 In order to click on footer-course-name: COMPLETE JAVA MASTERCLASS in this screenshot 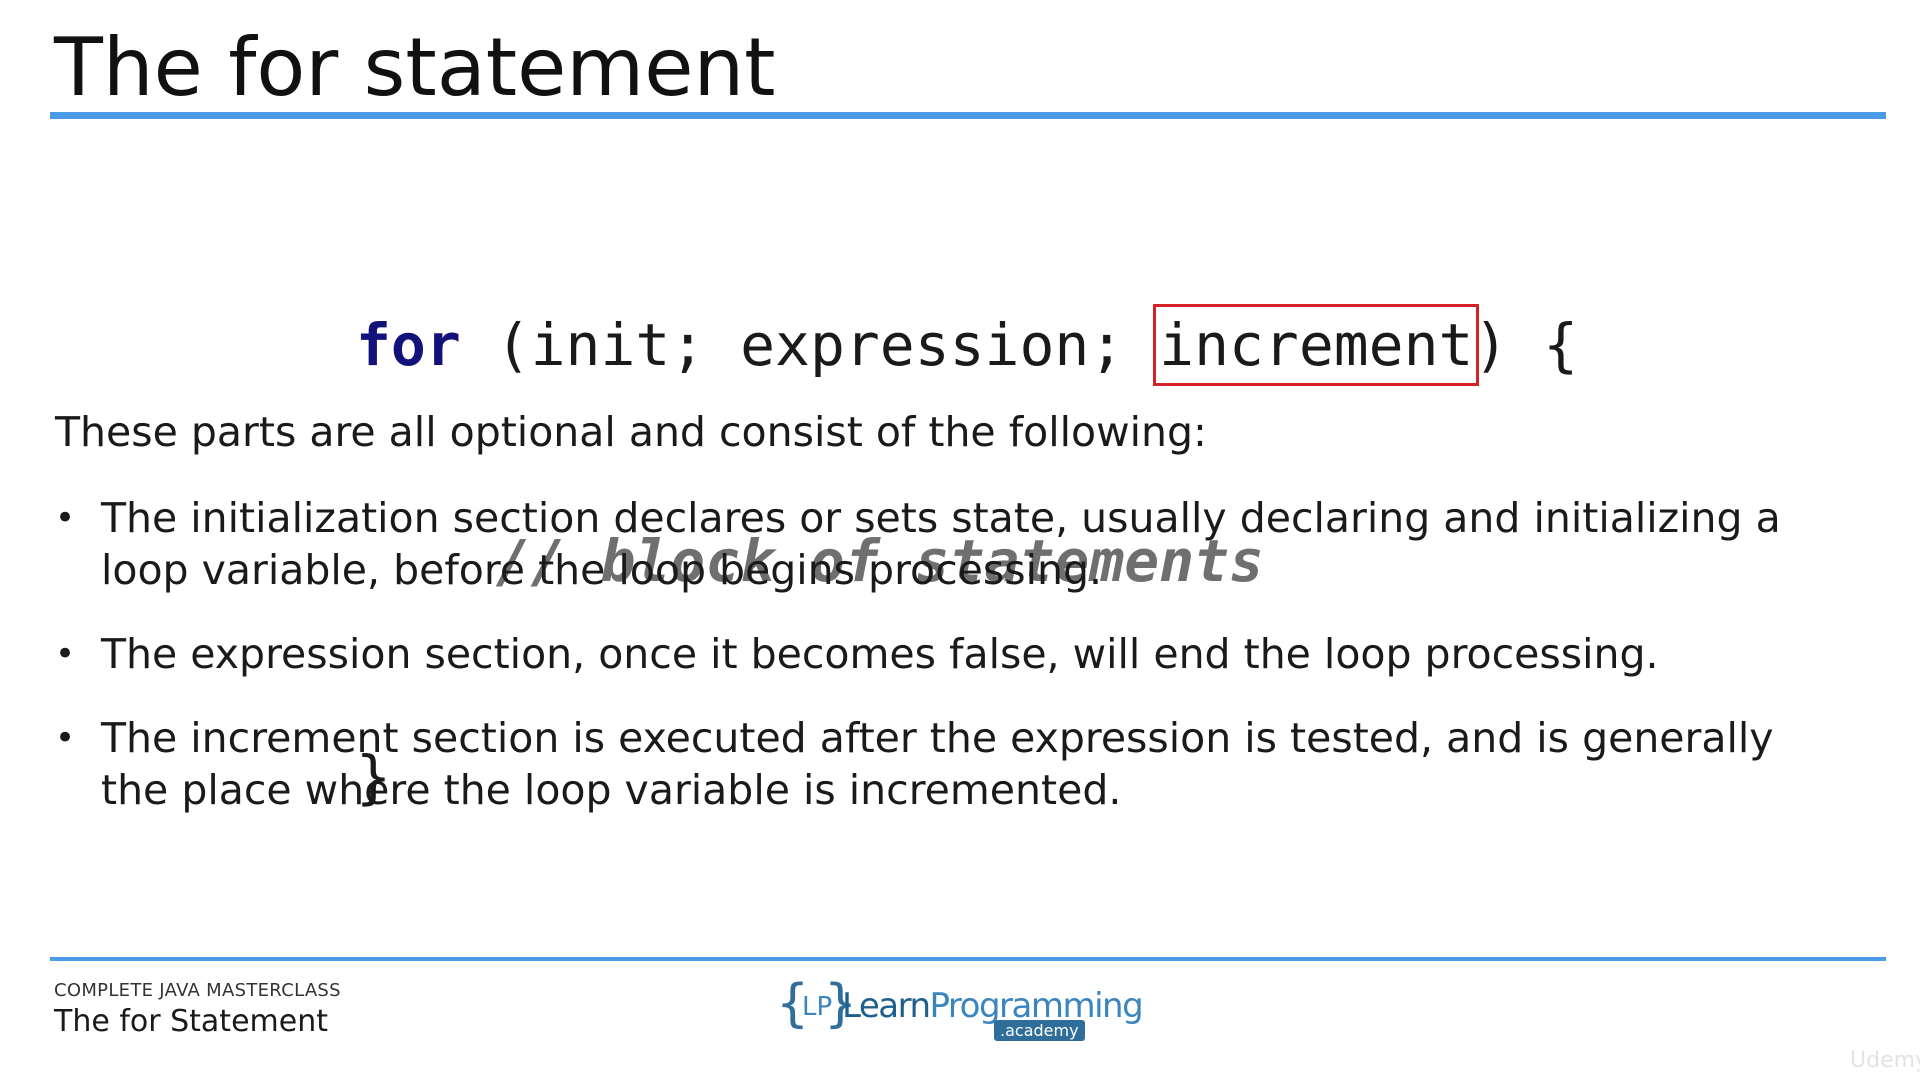, I will do `click(197, 990)`.